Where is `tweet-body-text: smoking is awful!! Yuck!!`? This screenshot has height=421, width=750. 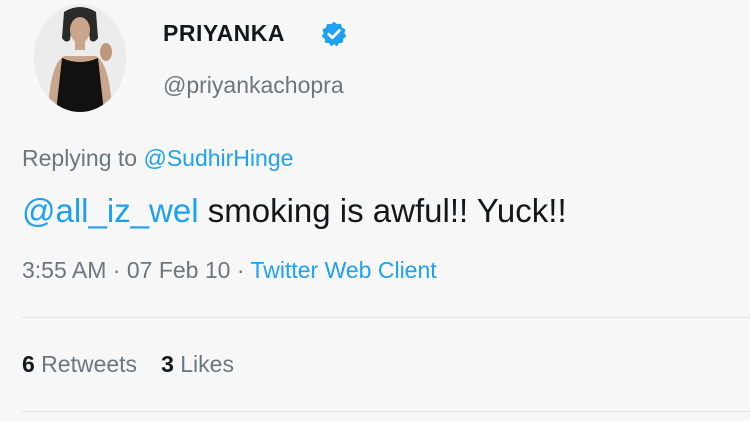
tweet-body-text: smoking is awful!! Yuck!! is located at coordinates (382, 210).